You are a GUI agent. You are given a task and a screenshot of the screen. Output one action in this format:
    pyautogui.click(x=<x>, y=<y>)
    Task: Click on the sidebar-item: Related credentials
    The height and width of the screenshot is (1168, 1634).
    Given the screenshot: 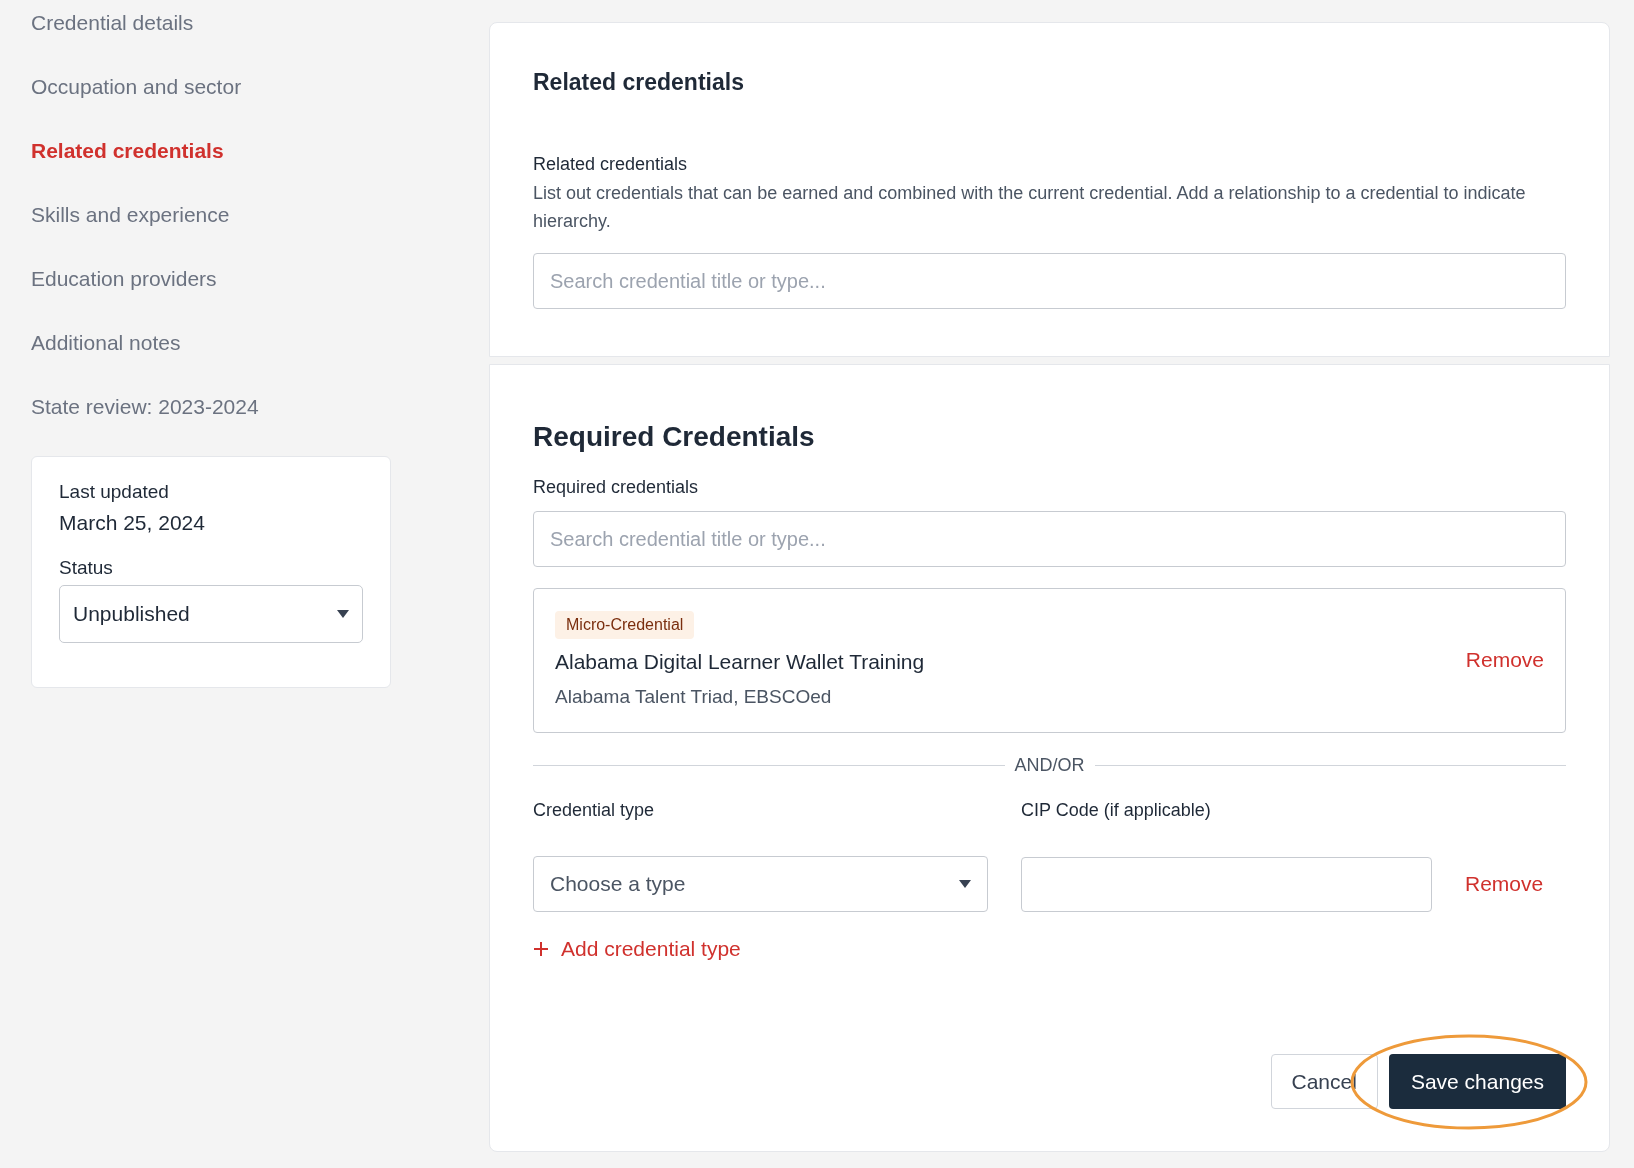 What is the action you would take?
    pyautogui.click(x=127, y=151)
    